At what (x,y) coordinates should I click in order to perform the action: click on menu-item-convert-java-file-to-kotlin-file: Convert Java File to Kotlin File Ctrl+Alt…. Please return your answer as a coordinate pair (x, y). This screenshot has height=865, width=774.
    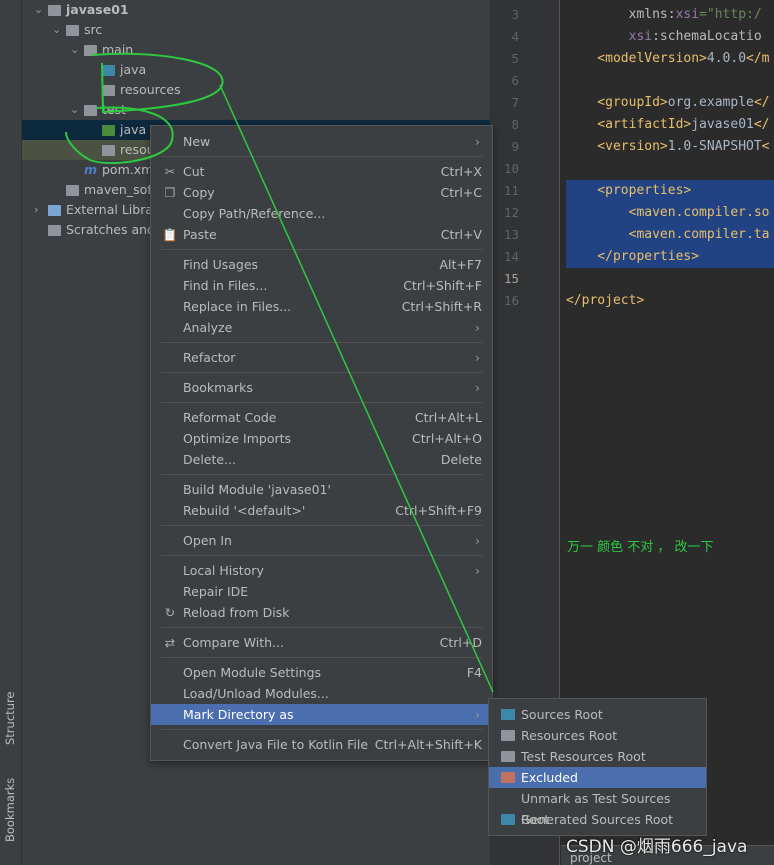
    Looking at the image, I should click on (321, 744).